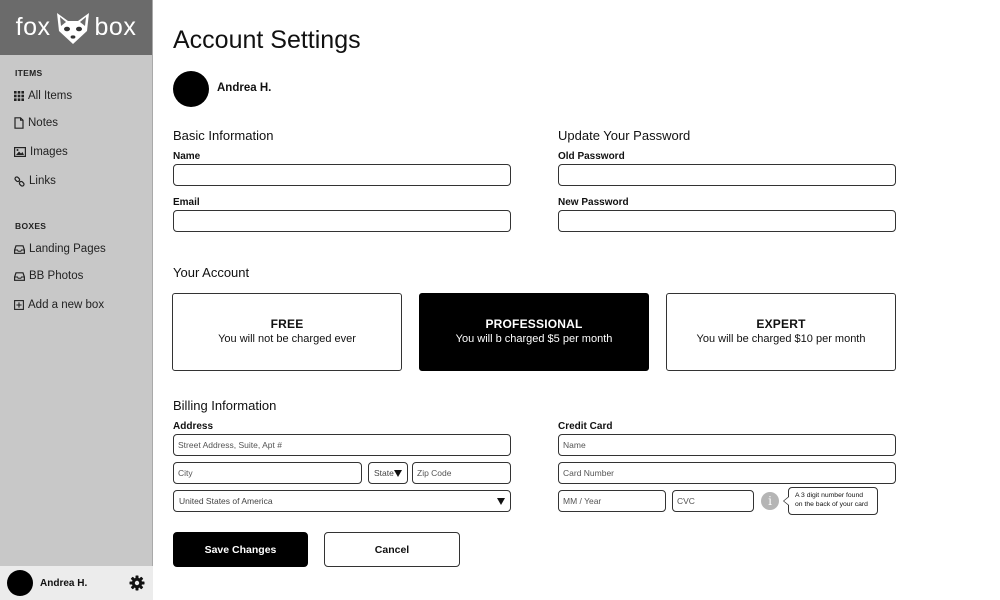  What do you see at coordinates (585, 426) in the screenshot?
I see `credit-card-label: Credit Card` at bounding box center [585, 426].